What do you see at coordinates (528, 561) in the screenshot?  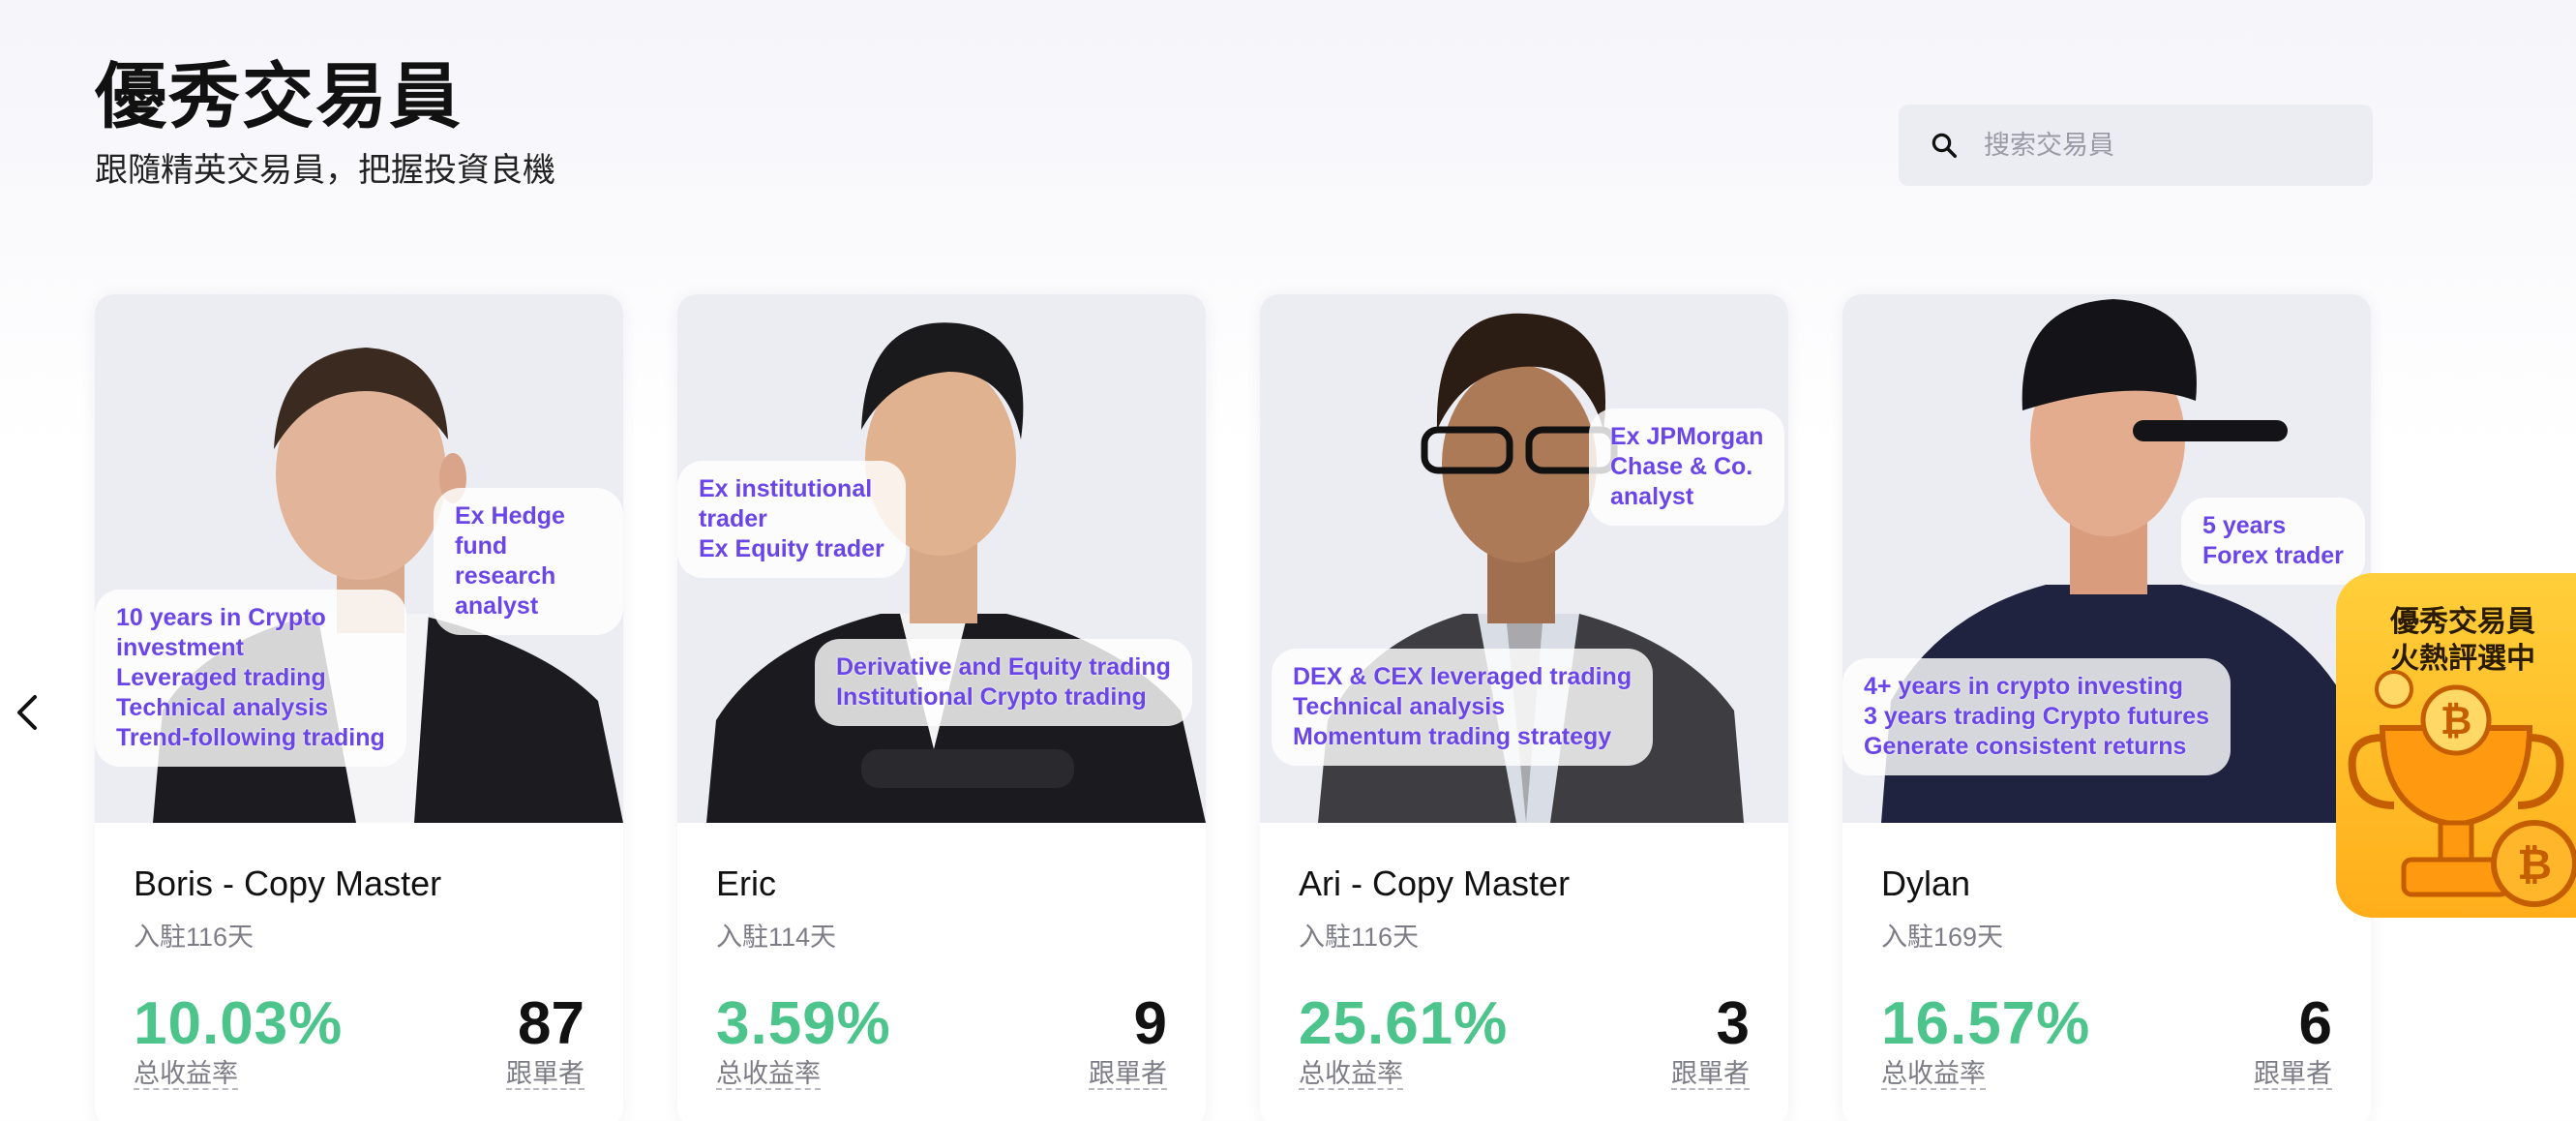 I see `trader-tag-top: Ex Hedge fund research analyst` at bounding box center [528, 561].